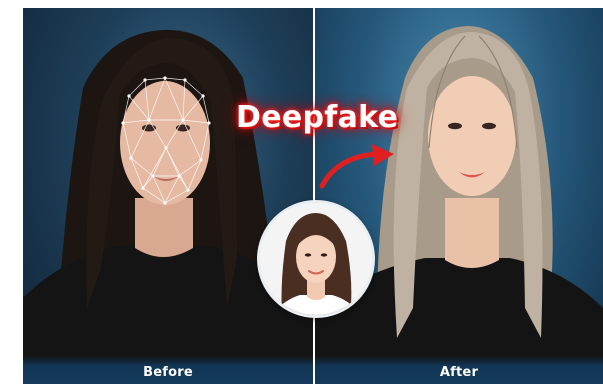 The image size is (603, 384). I want to click on before-caption: Before, so click(168, 372).